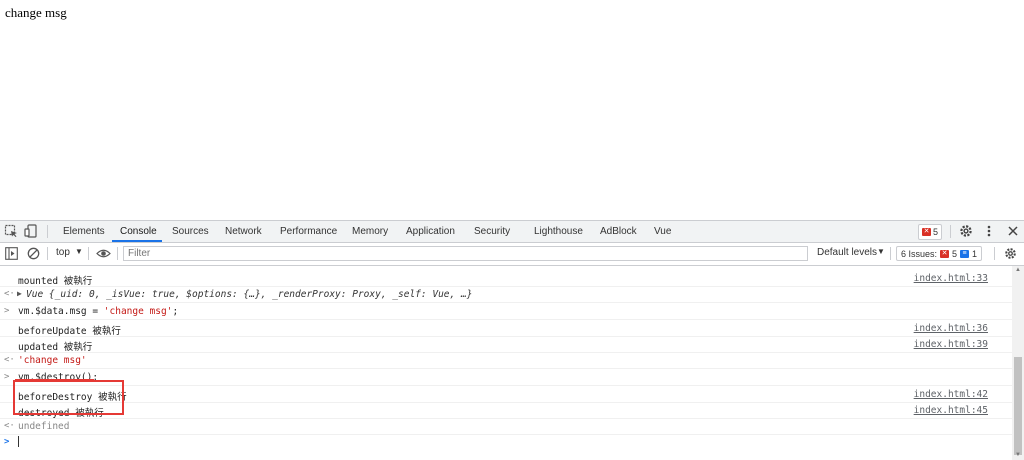  Describe the element at coordinates (926, 232) in the screenshot. I see `error-icon: ✕` at that location.